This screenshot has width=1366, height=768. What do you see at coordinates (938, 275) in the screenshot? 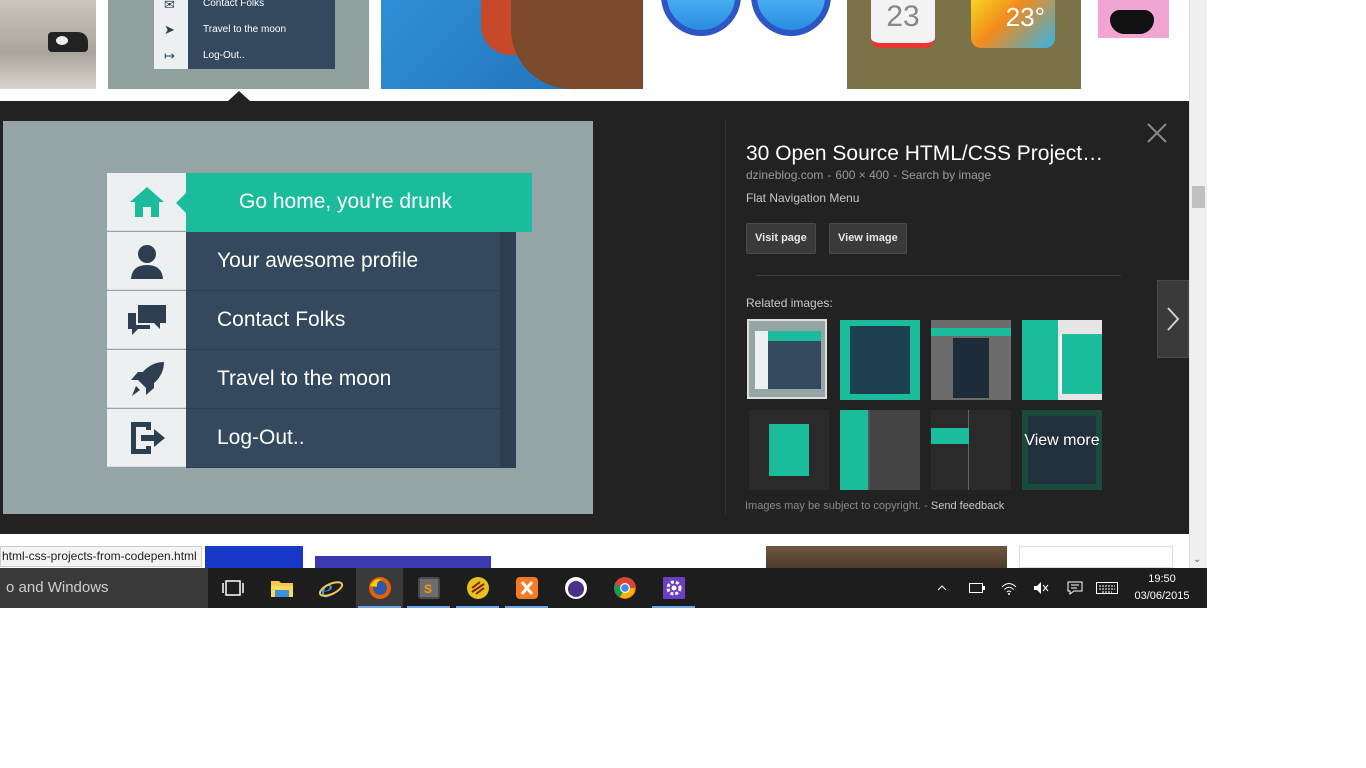
I see `divider` at bounding box center [938, 275].